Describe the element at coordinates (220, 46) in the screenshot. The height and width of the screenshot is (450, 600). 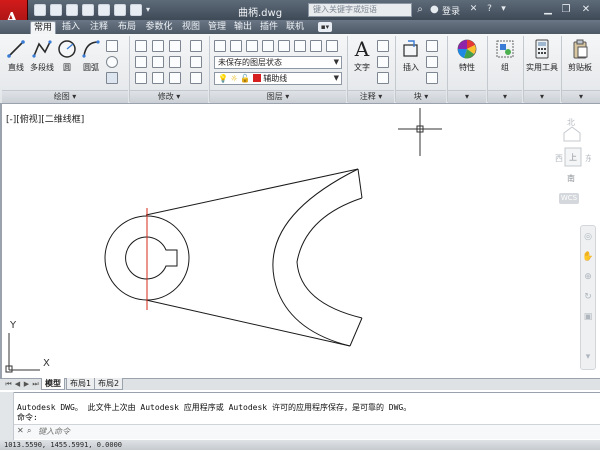
I see `layer-properties-icon` at that location.